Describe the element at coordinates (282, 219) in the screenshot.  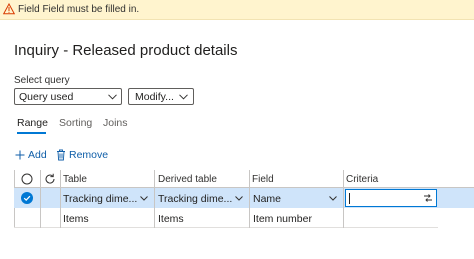
I see `cell-field: Item number` at that location.